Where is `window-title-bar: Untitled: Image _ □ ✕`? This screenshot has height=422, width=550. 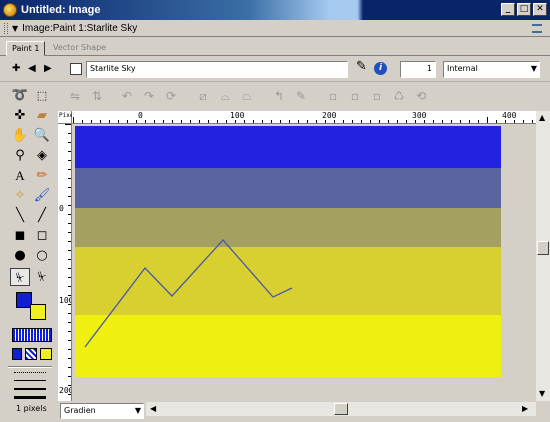
window-title-bar: Untitled: Image _ □ ✕ is located at coordinates (275, 10).